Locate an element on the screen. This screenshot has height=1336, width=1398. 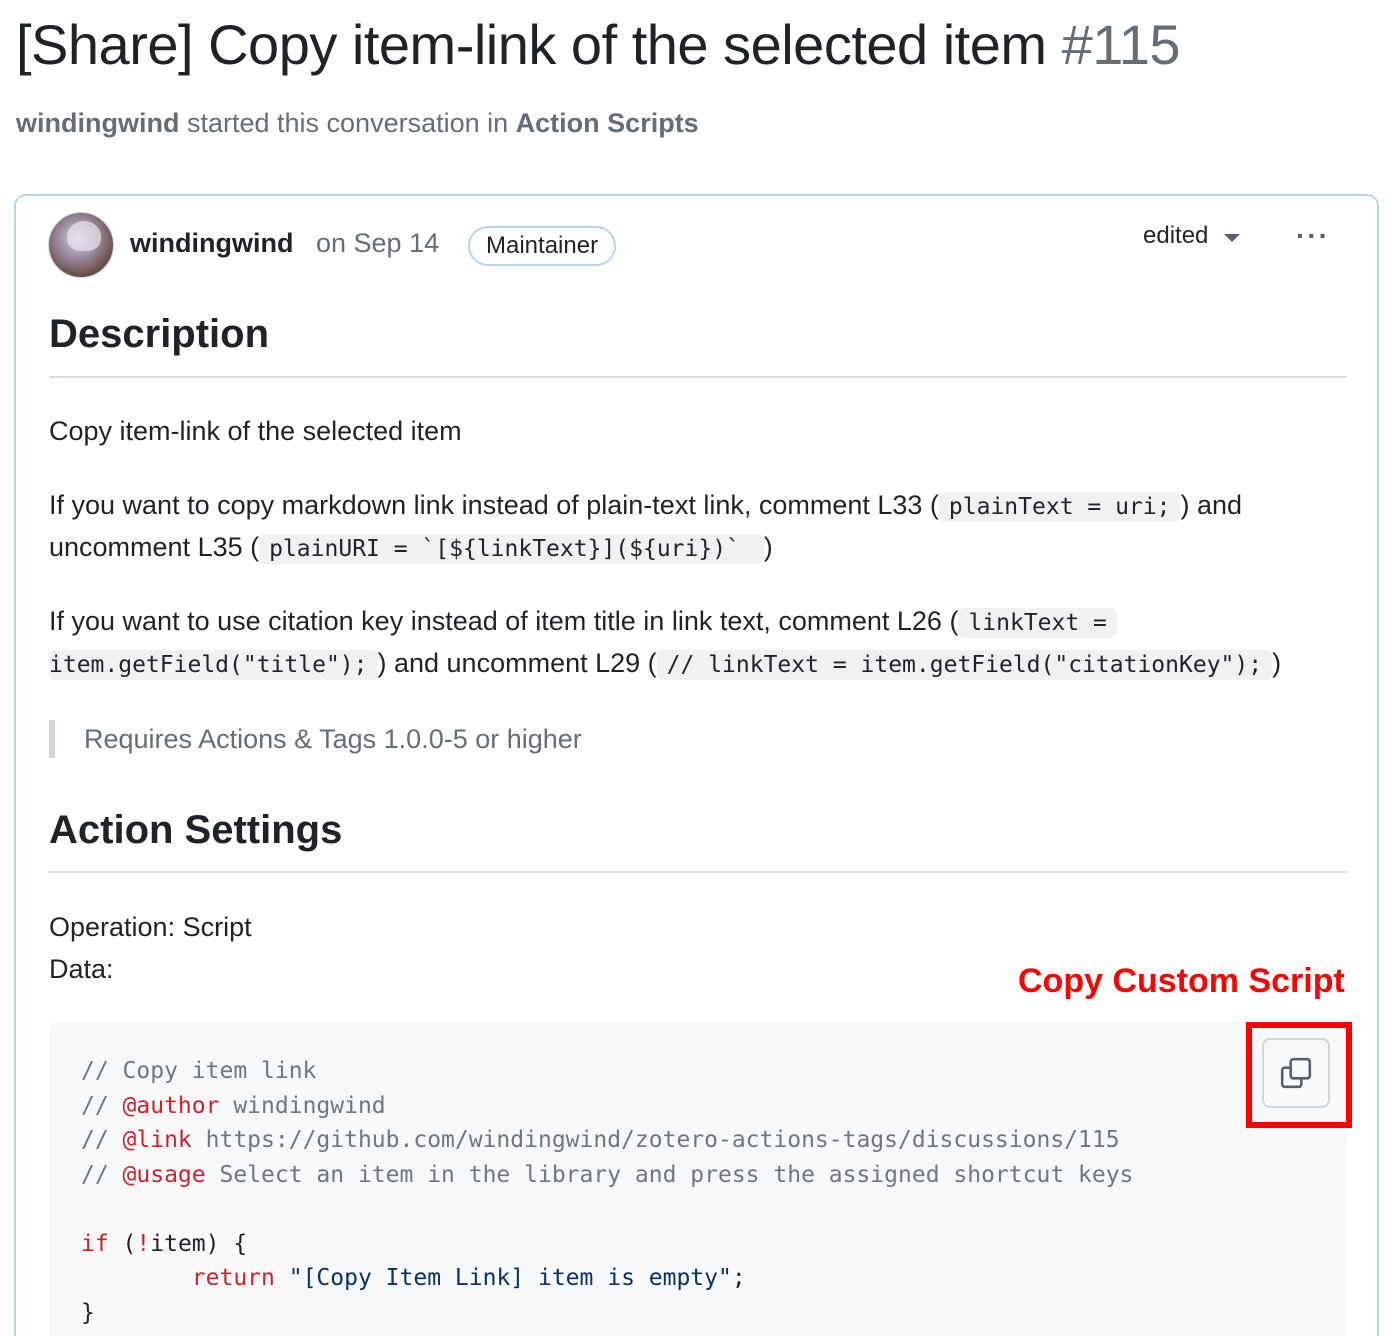
edited-dropdown: edited is located at coordinates (1192, 236).